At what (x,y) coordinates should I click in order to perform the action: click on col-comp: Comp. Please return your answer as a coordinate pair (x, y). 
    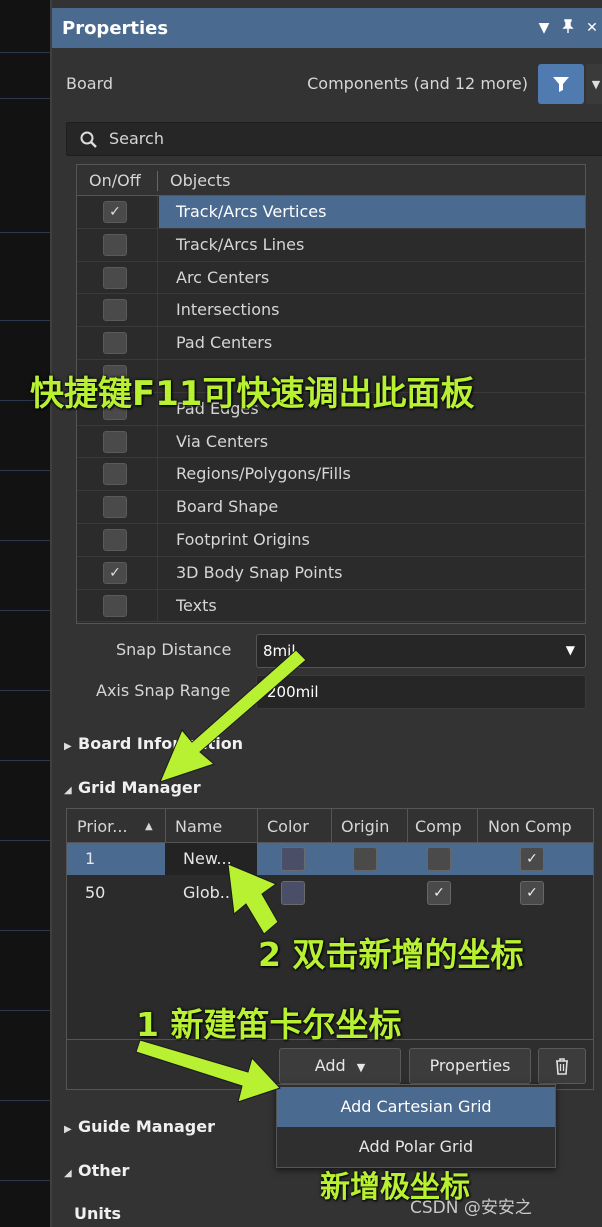
    Looking at the image, I should click on (438, 826).